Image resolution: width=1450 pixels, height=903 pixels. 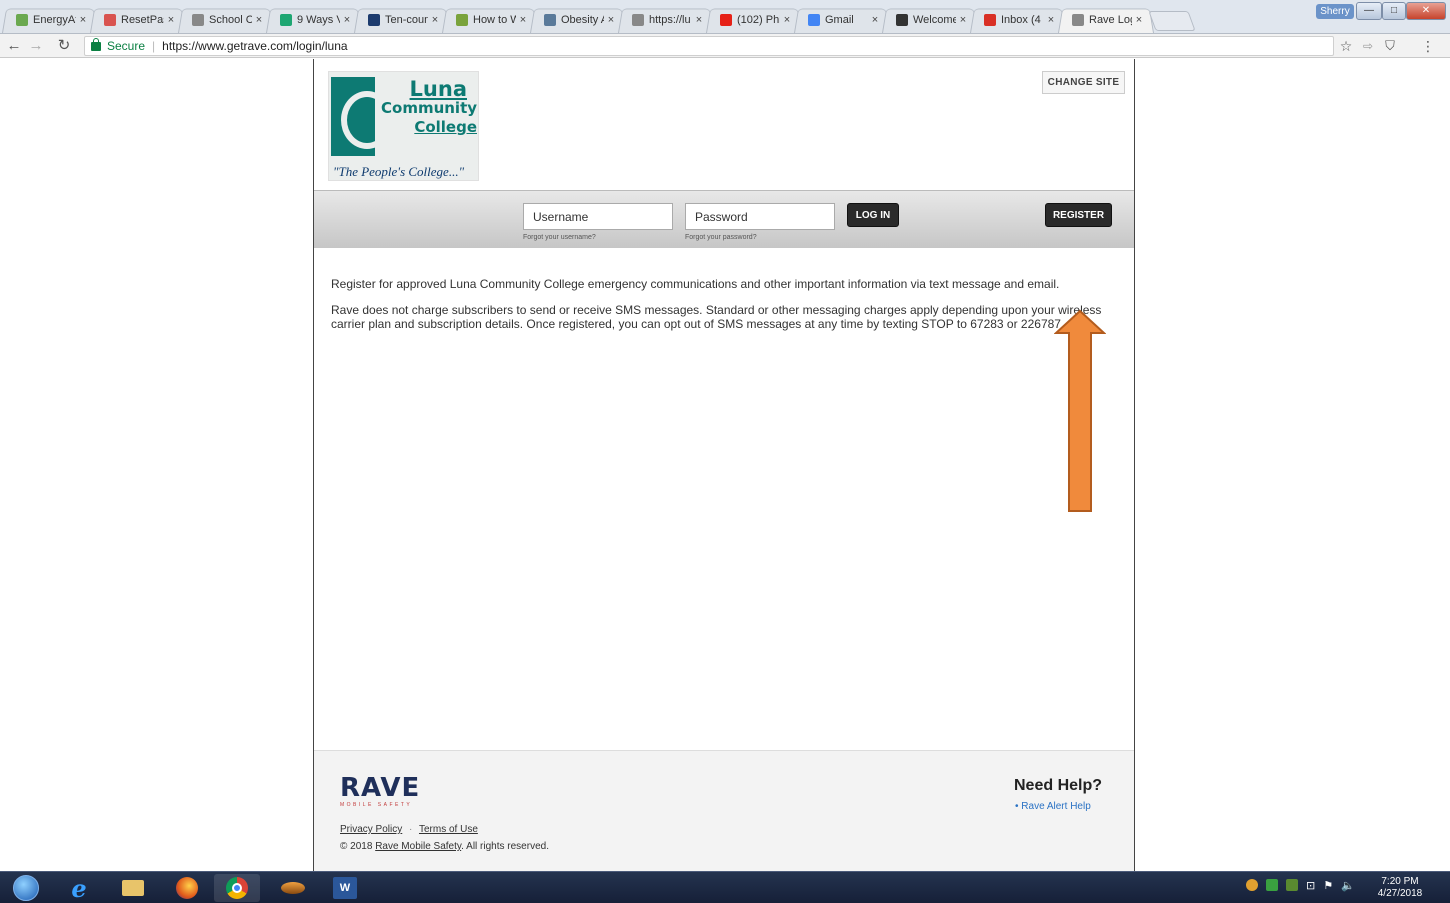 I want to click on forward-arrow-icon: →, so click(x=36, y=46).